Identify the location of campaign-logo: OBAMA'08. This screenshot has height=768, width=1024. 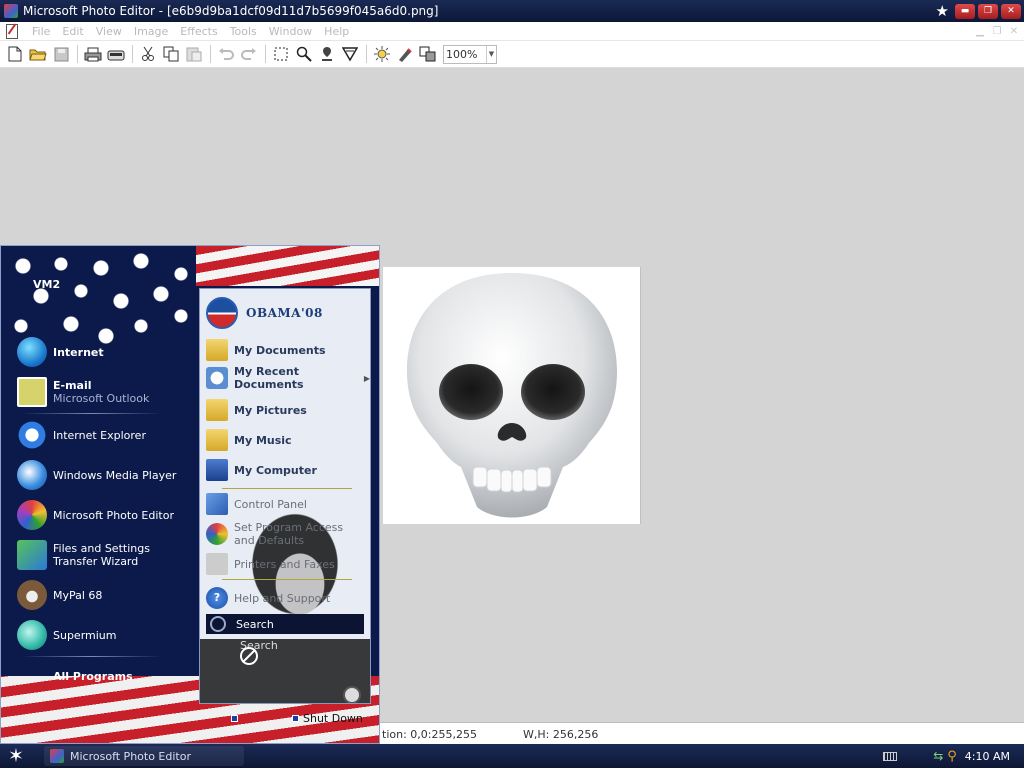
(264, 313).